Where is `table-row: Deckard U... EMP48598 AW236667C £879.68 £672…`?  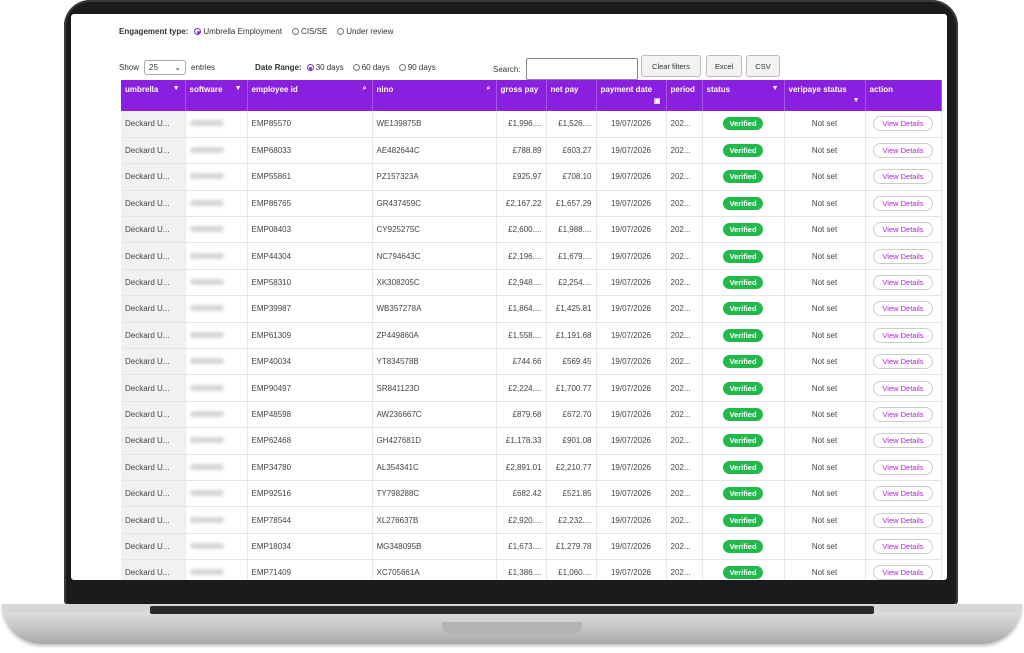
table-row: Deckard U... EMP48598 AW236667C £879.68 £672… is located at coordinates (531, 415).